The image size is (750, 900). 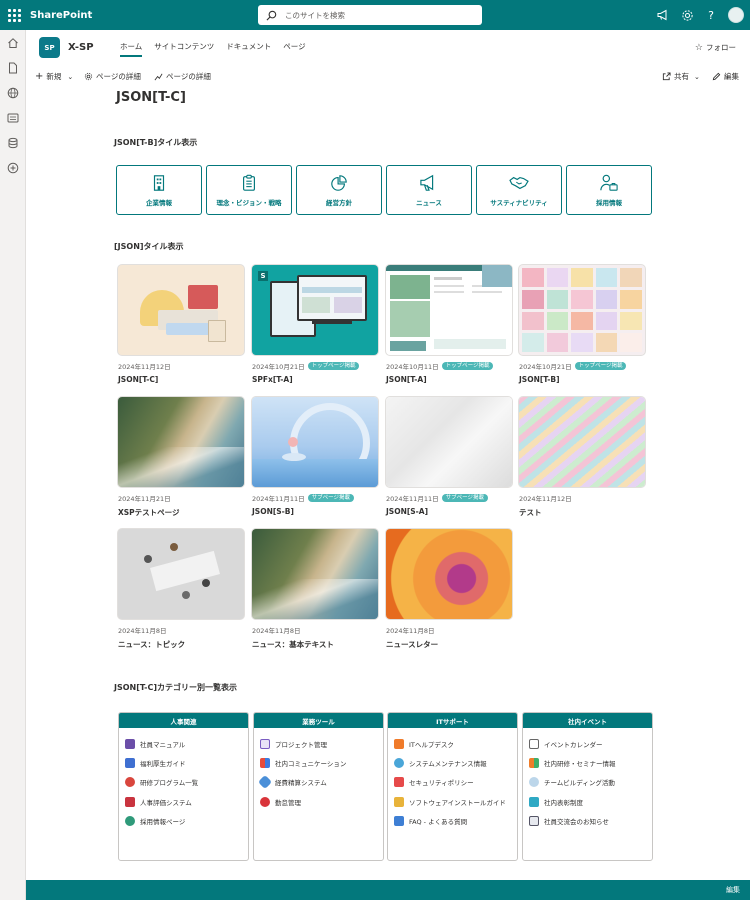 I want to click on bottom-edit-button: 編集, so click(x=733, y=890).